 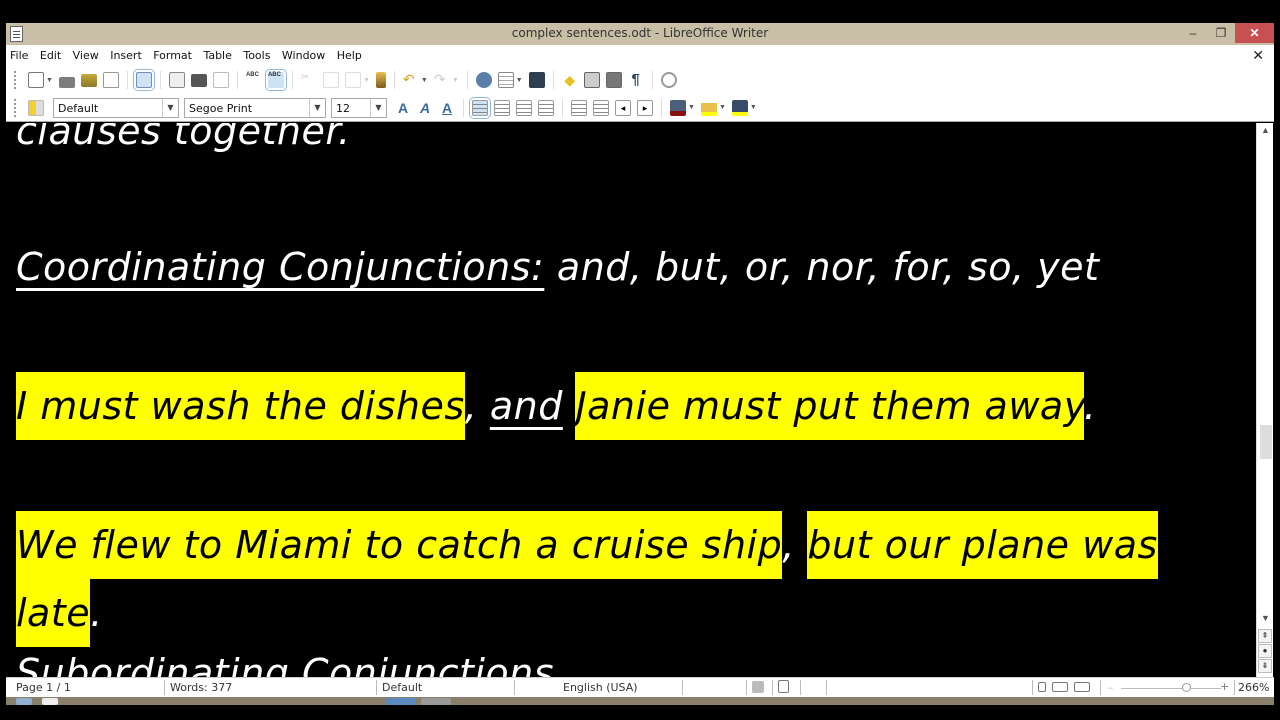 What do you see at coordinates (524, 107) in the screenshot?
I see `align-right-icon` at bounding box center [524, 107].